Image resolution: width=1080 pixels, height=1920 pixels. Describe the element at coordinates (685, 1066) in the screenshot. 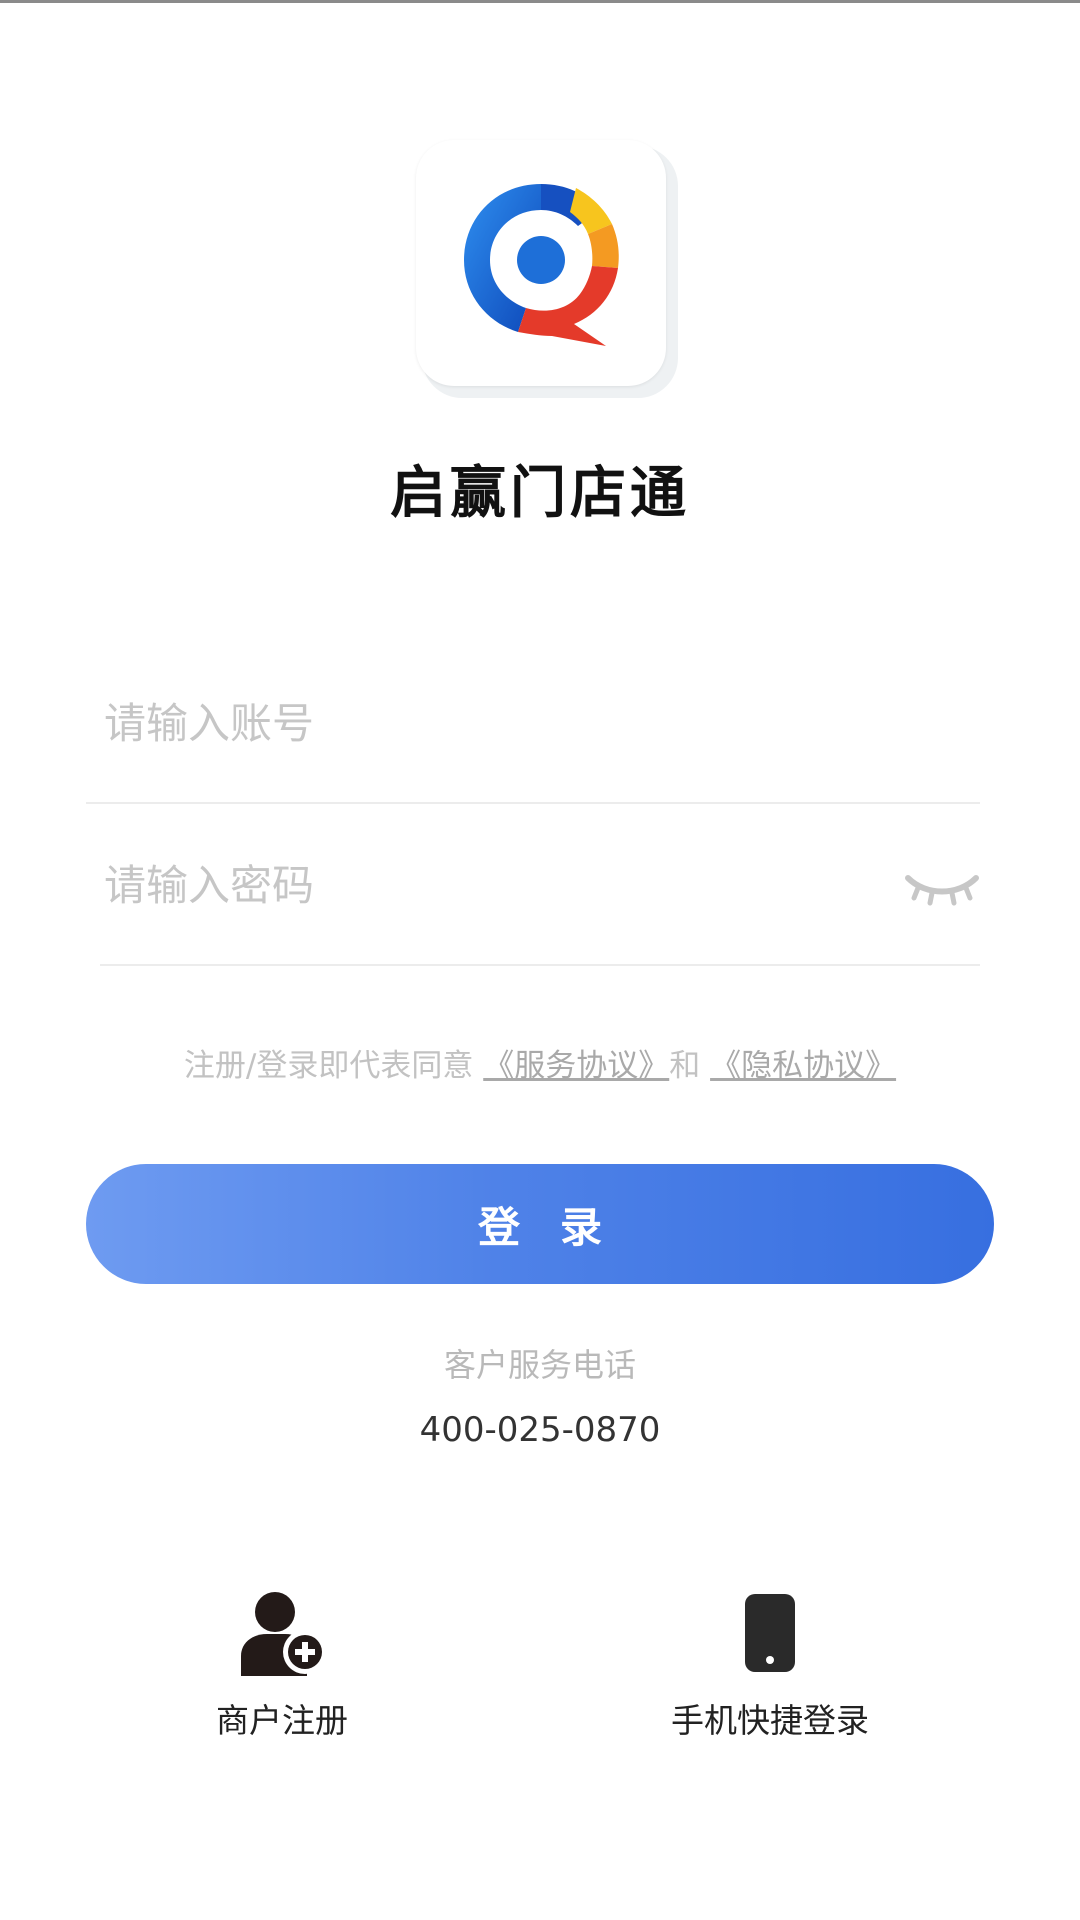

I see `agreement-and: 和` at that location.